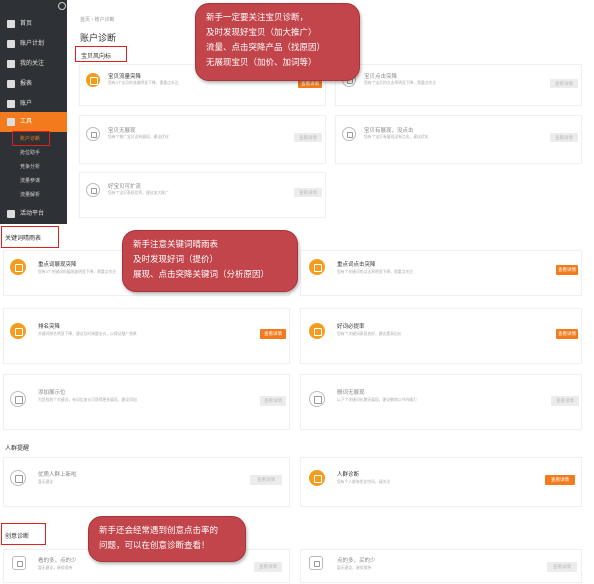 The height and width of the screenshot is (584, 594). I want to click on card-creative-low-buy: 点的多，买的少 暂无建议，继续保持 查看详情, so click(441, 566).